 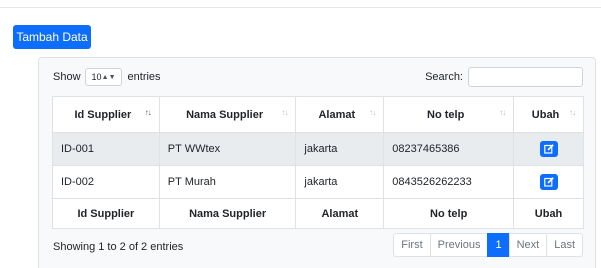 What do you see at coordinates (52, 37) in the screenshot?
I see `add-data-button: Tambah Data` at bounding box center [52, 37].